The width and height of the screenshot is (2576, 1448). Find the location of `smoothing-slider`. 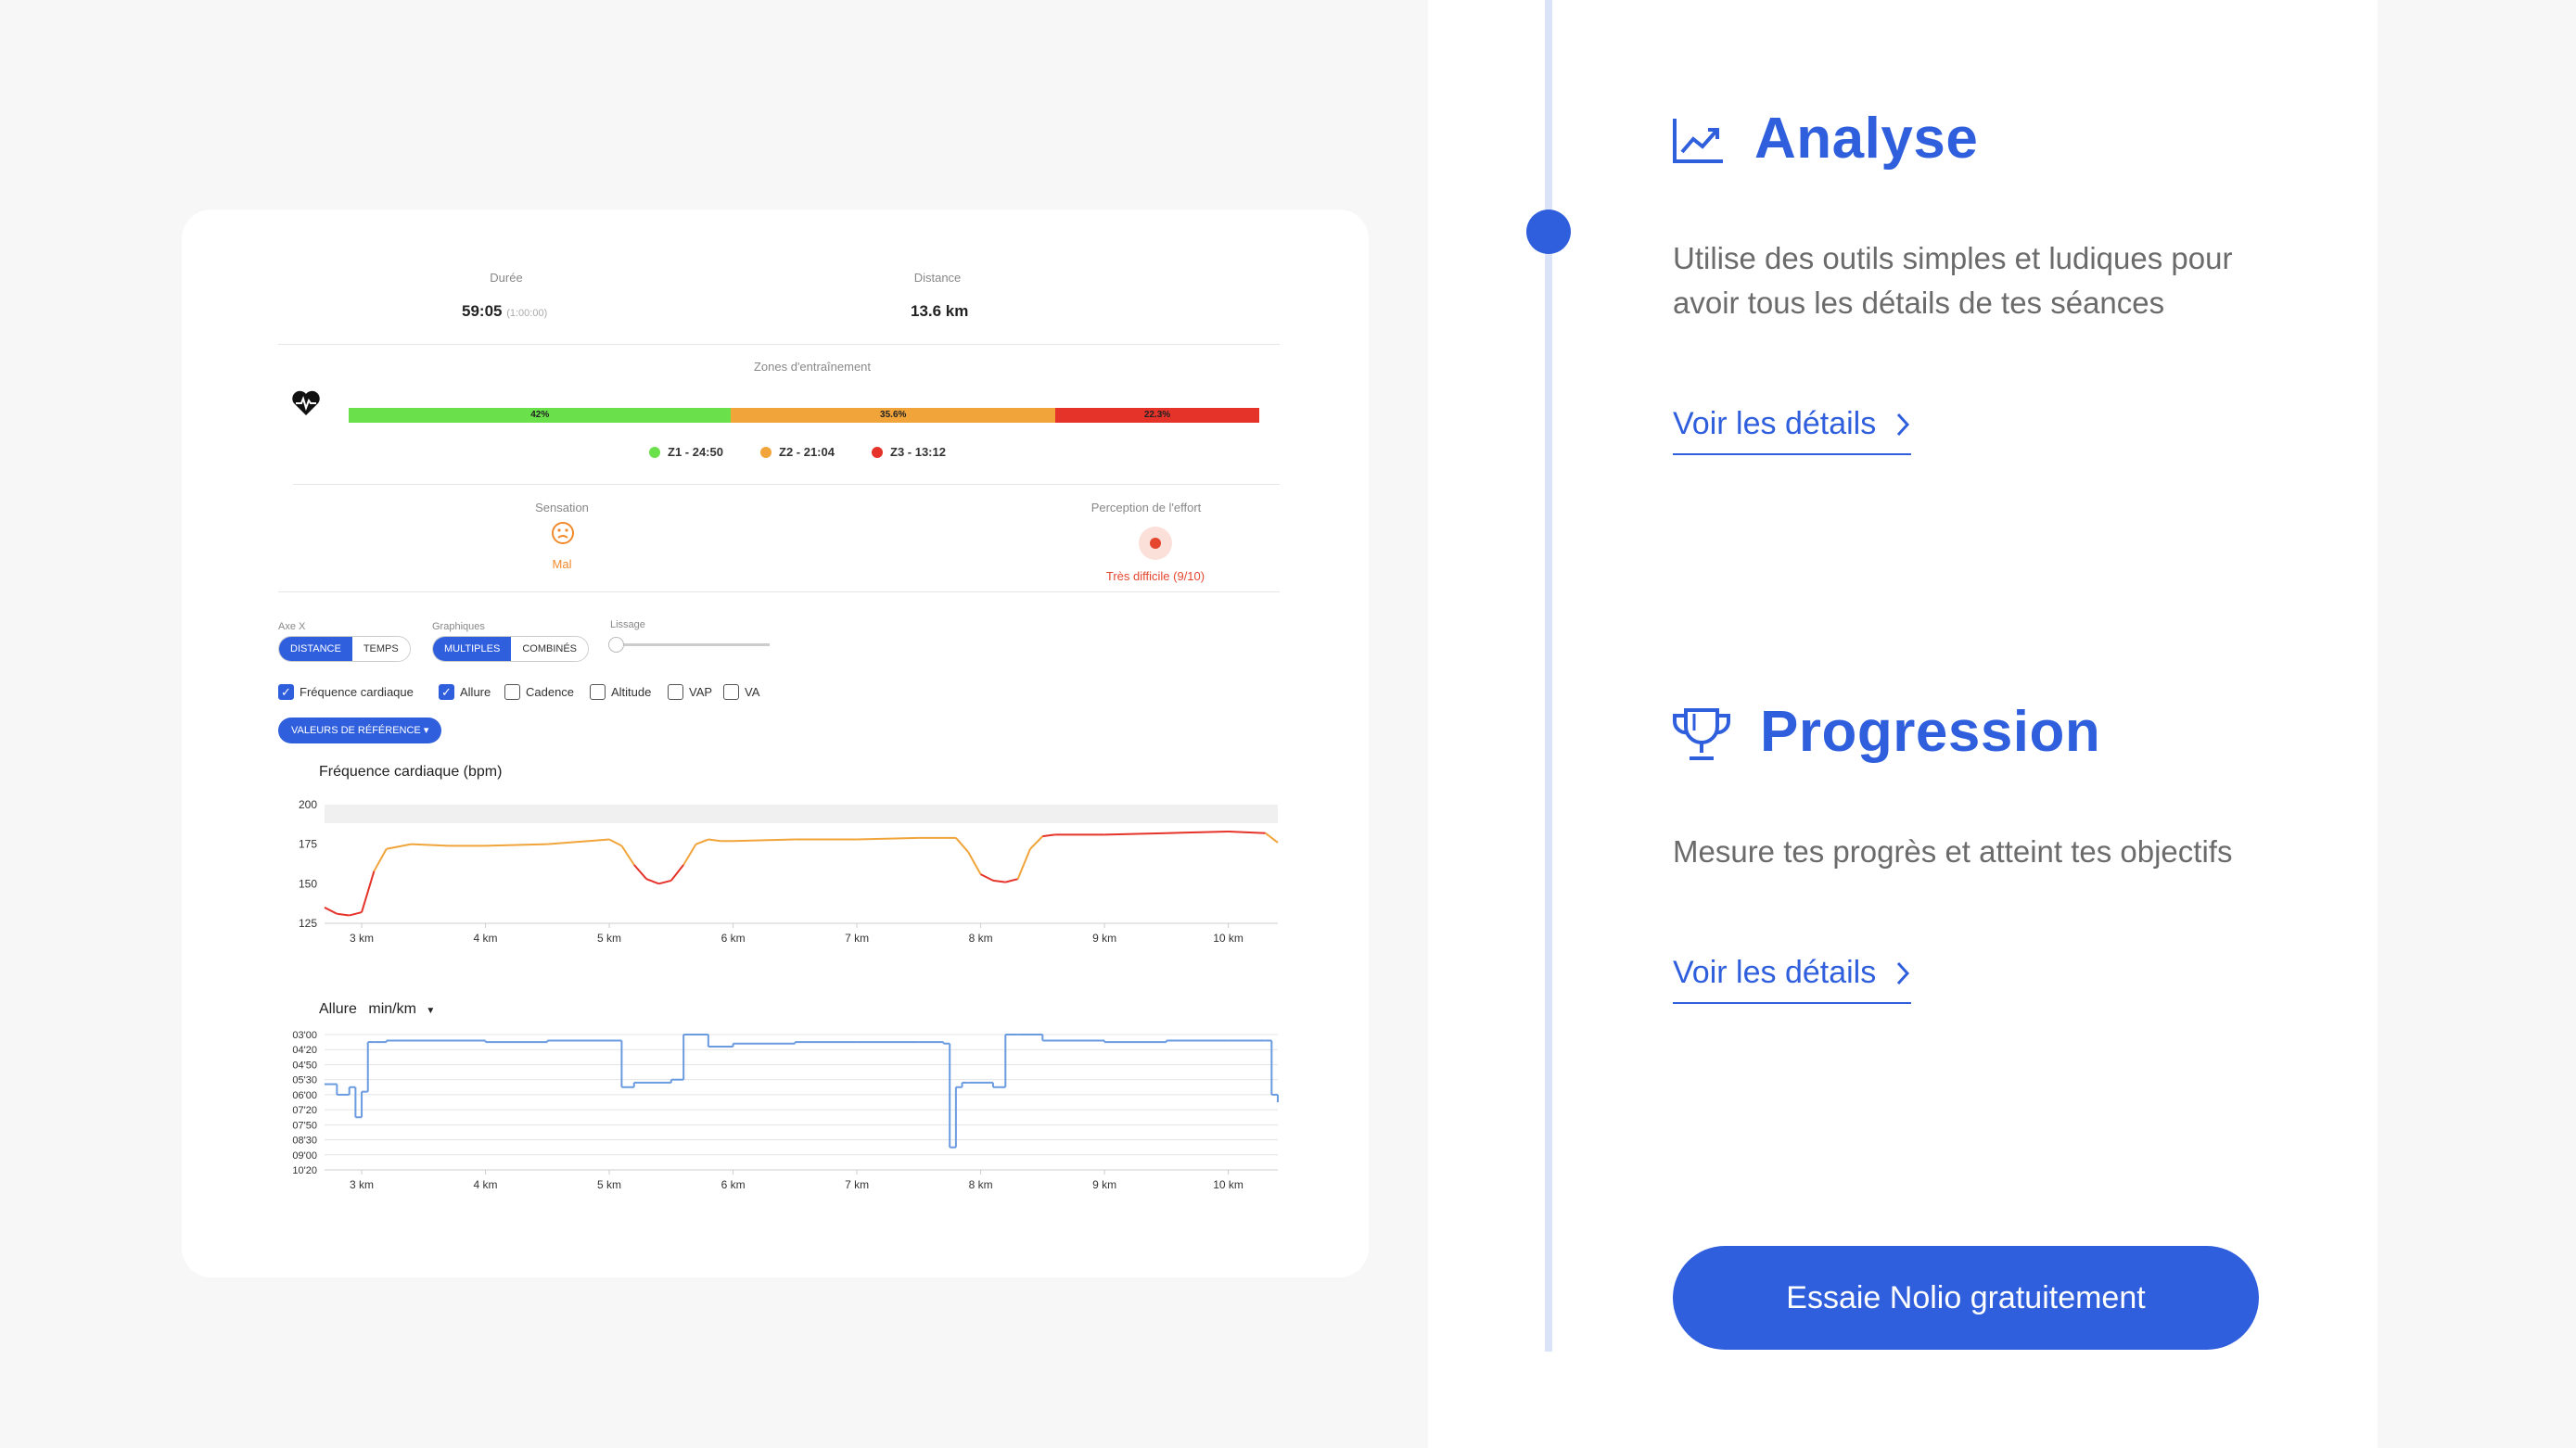

smoothing-slider is located at coordinates (689, 645).